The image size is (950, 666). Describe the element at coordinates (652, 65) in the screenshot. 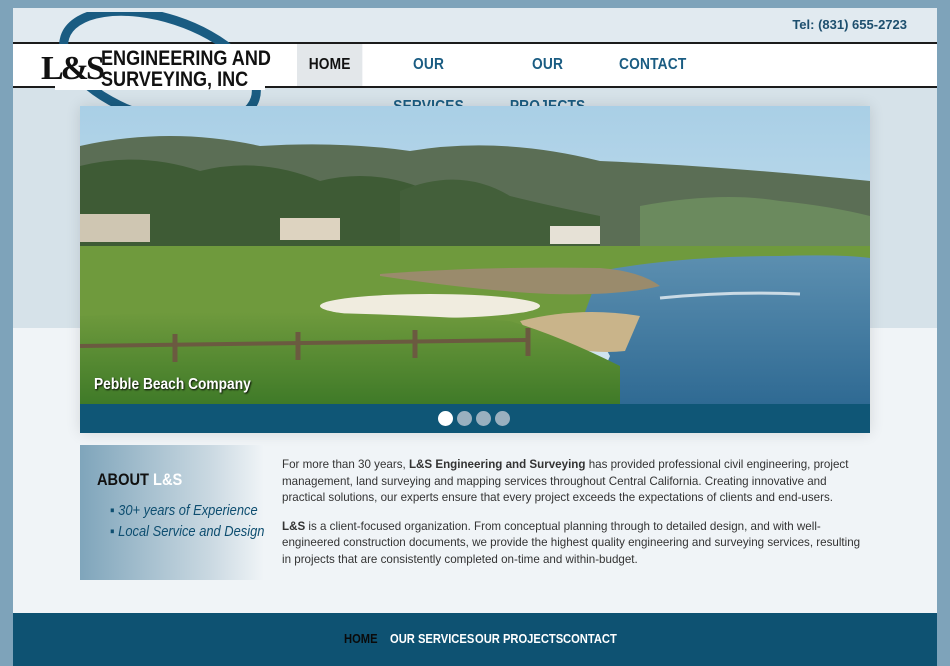

I see `nav-contact: CONTACT` at that location.